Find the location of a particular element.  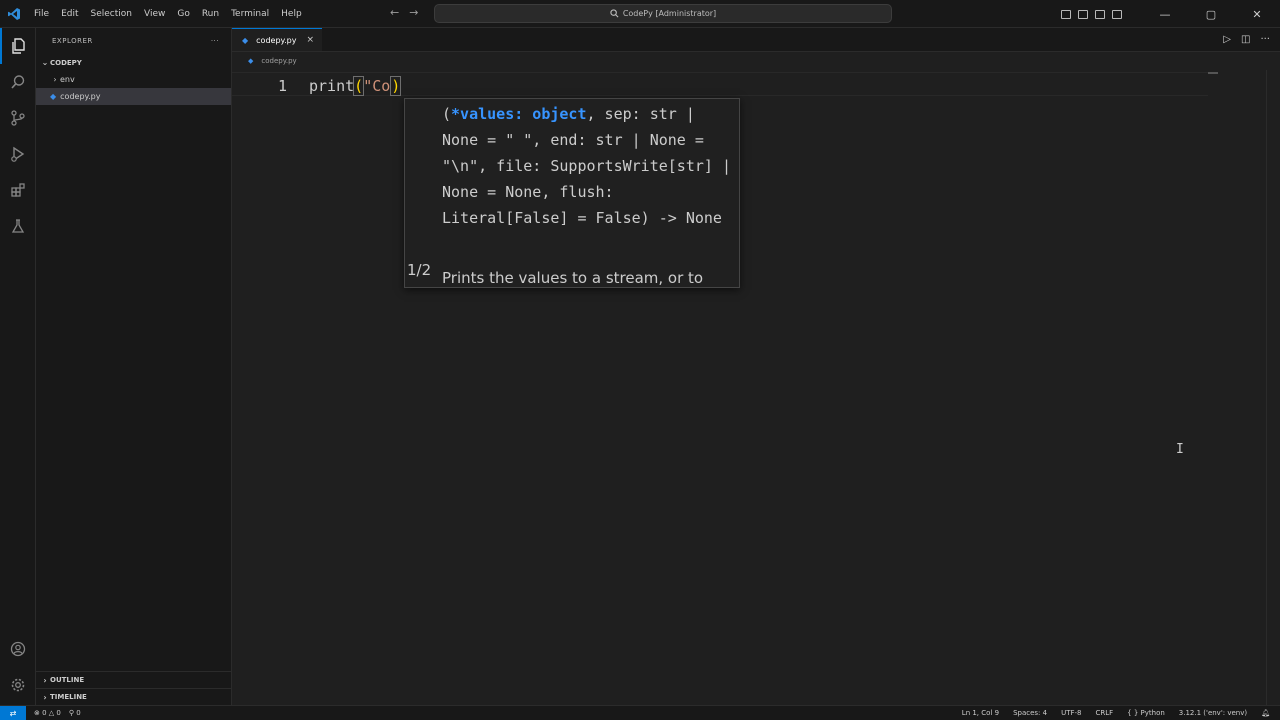

encoding: UTF-8 is located at coordinates (1071, 713).